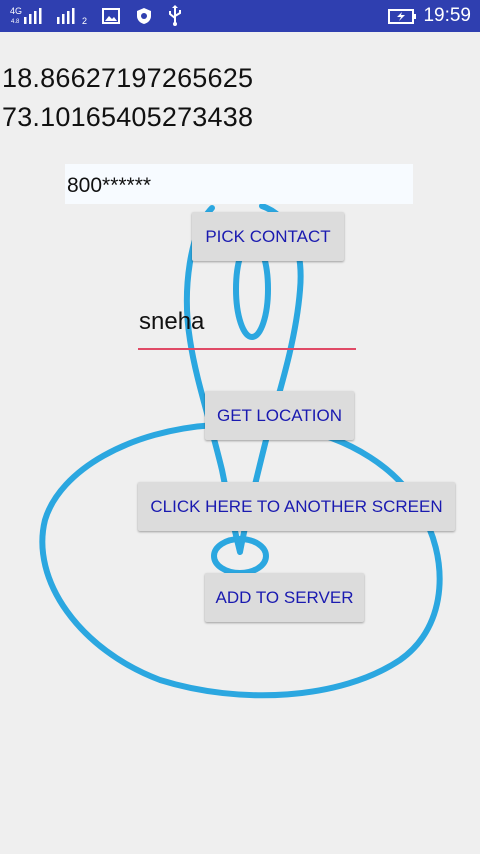 This screenshot has height=854, width=480. Describe the element at coordinates (16, 11) in the screenshot. I see `svg-text: 4G` at that location.